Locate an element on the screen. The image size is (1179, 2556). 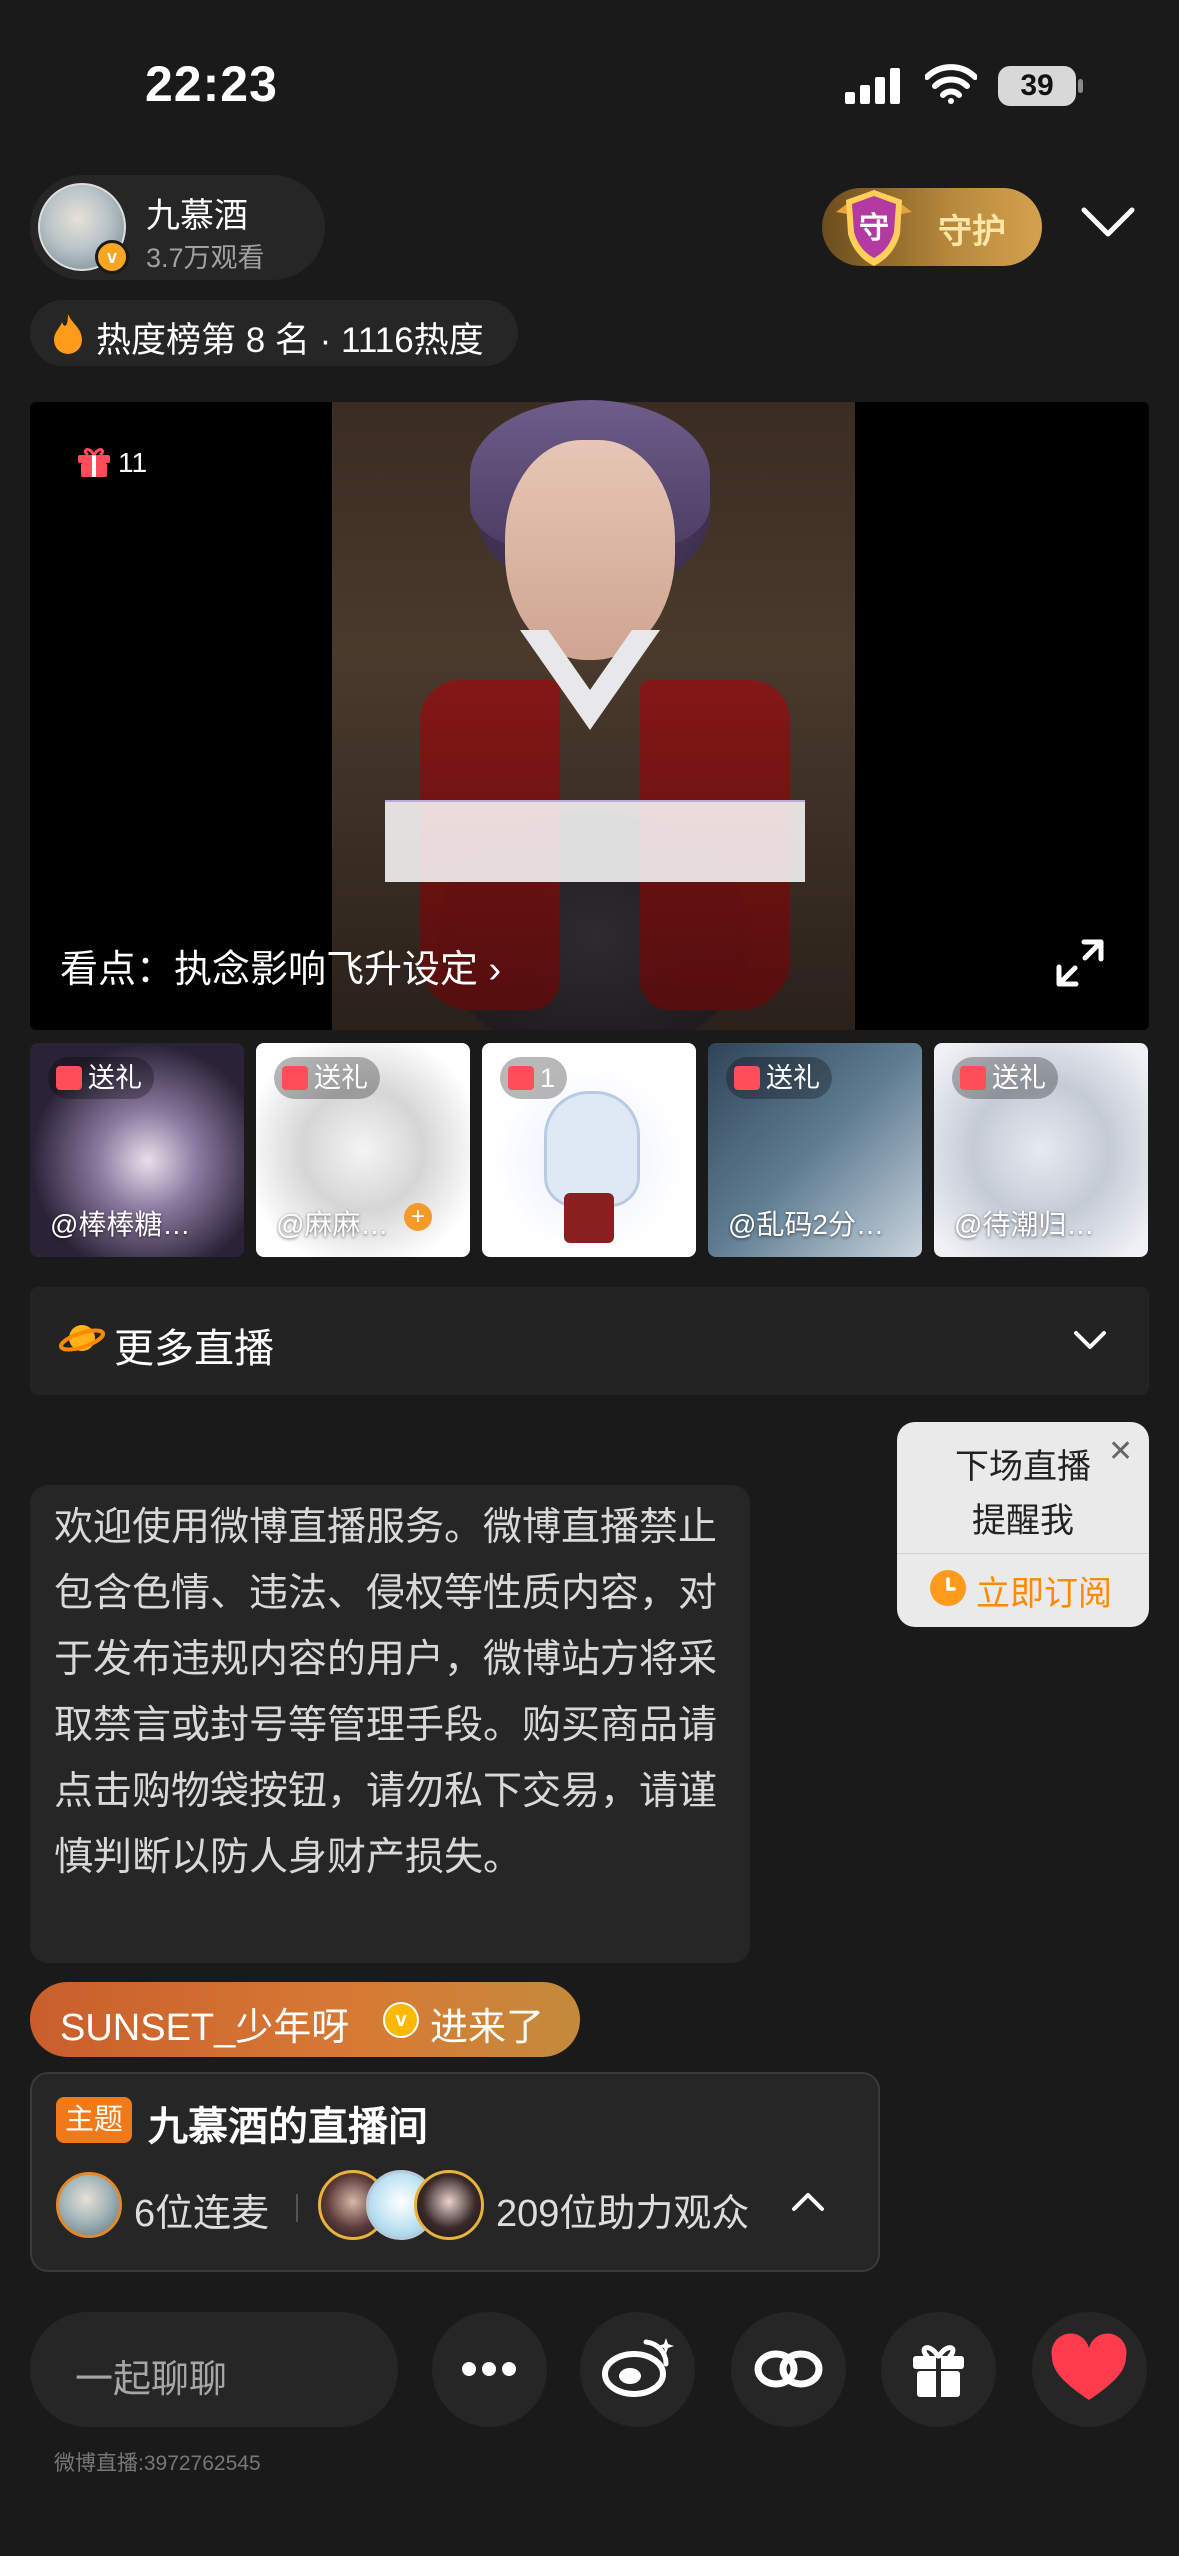
close-icon: ✕ is located at coordinates (1120, 1451).